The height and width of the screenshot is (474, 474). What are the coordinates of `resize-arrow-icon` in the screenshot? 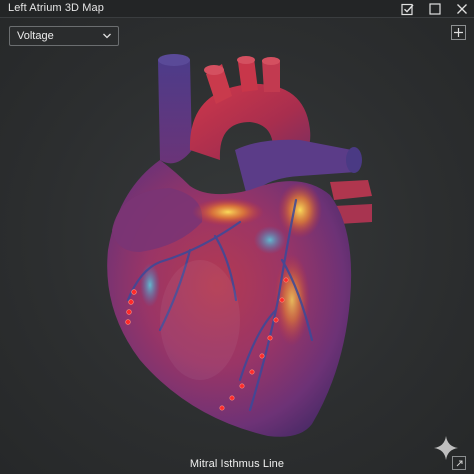 It's located at (459, 463).